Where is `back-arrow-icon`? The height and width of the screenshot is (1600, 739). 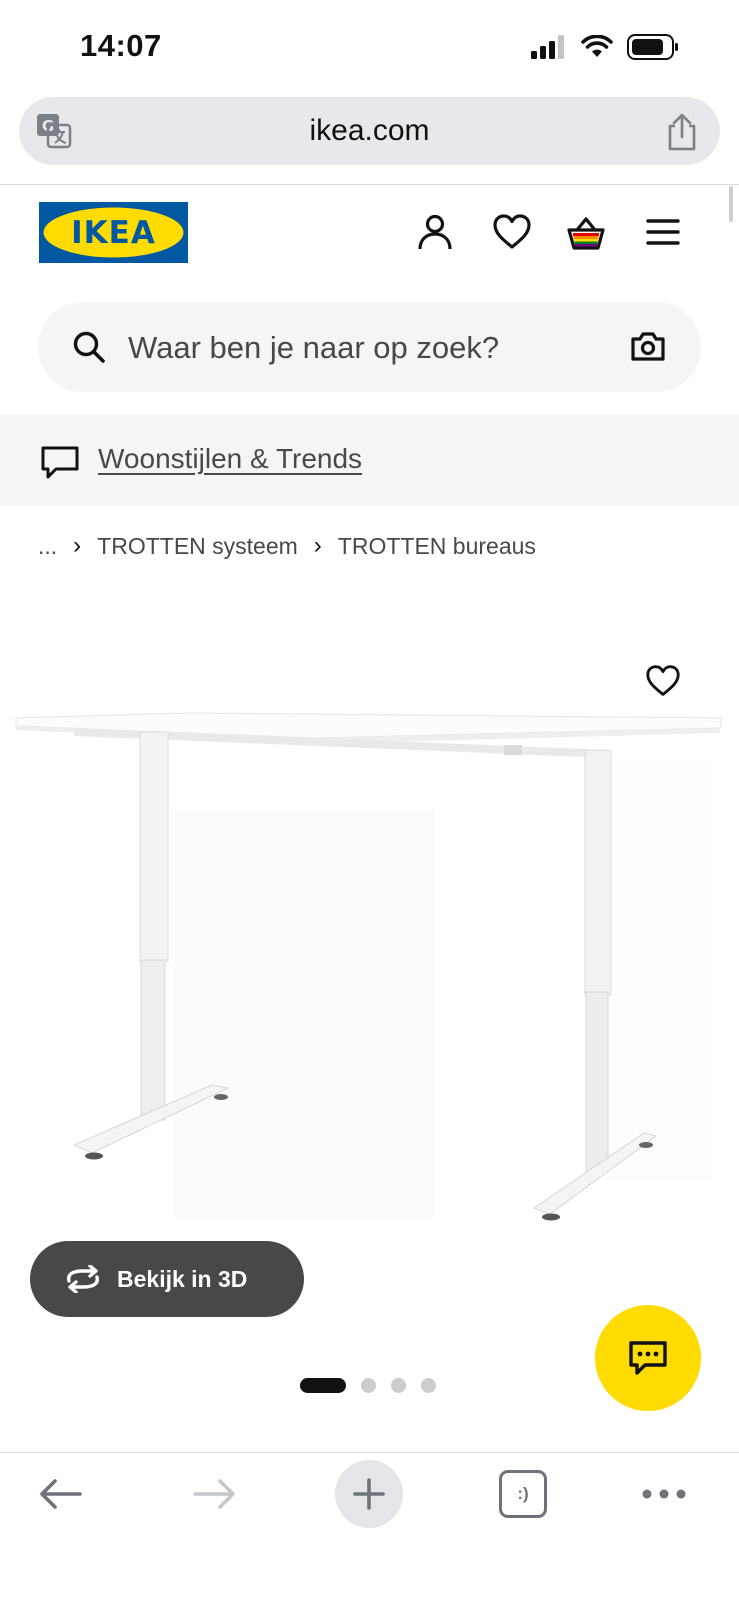 back-arrow-icon is located at coordinates (61, 1494).